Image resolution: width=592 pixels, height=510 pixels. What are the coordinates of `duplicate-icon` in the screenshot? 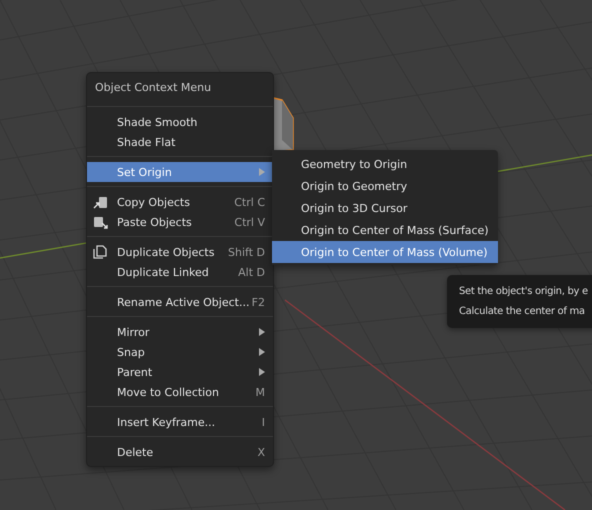 It's located at (101, 252).